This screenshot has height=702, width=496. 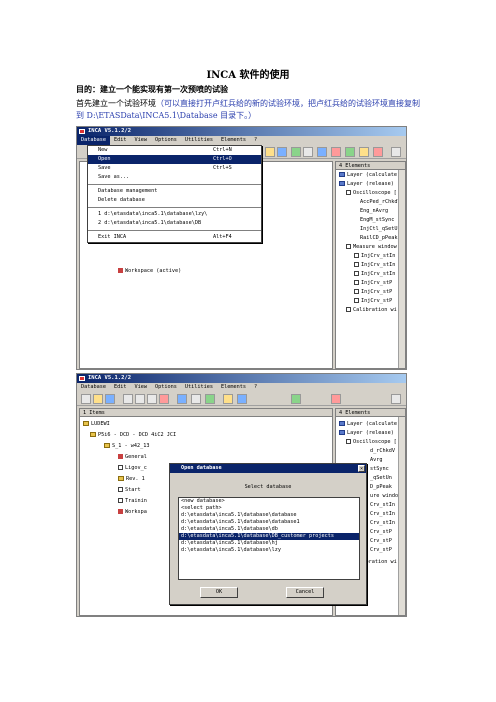 I want to click on element-row: Avrg, so click(x=376, y=460).